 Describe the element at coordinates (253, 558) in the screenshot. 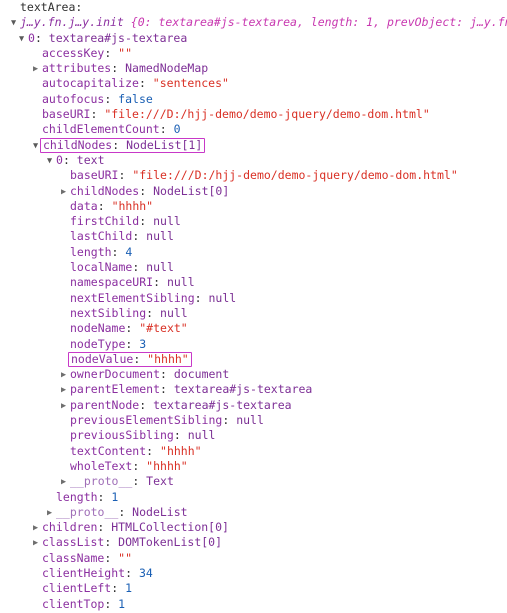

I see `property-row: ▶className: ""` at that location.